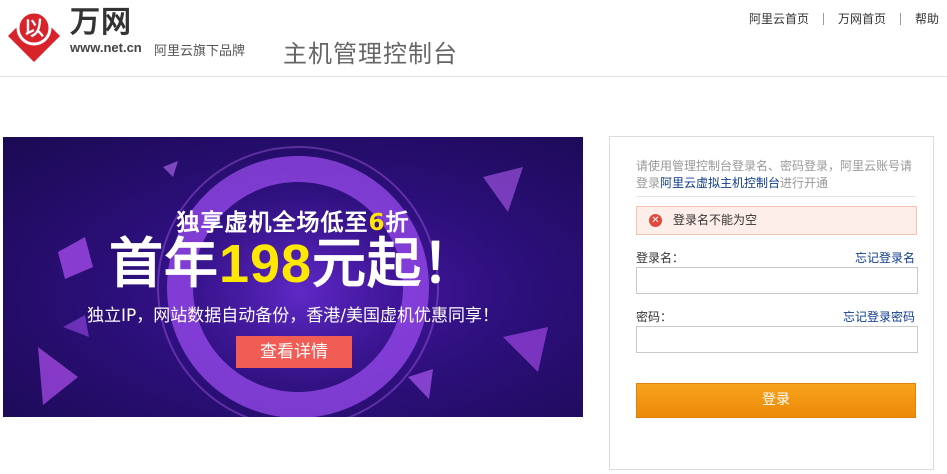  Describe the element at coordinates (101, 23) in the screenshot. I see `brand-name: 万网` at that location.